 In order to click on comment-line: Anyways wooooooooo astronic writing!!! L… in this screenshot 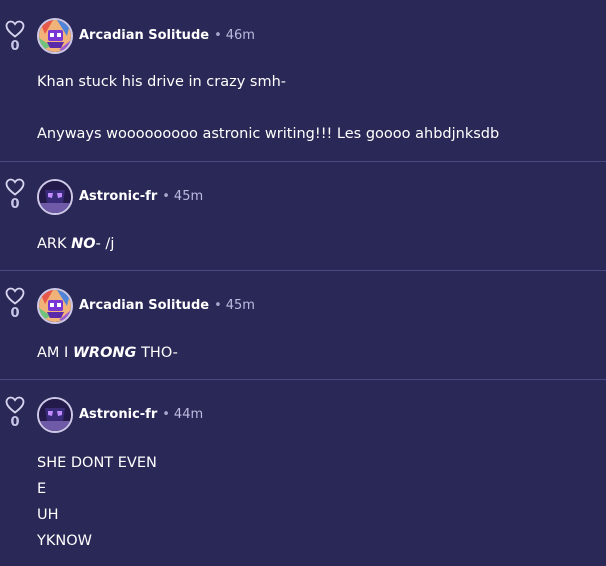, I will do `click(268, 134)`.